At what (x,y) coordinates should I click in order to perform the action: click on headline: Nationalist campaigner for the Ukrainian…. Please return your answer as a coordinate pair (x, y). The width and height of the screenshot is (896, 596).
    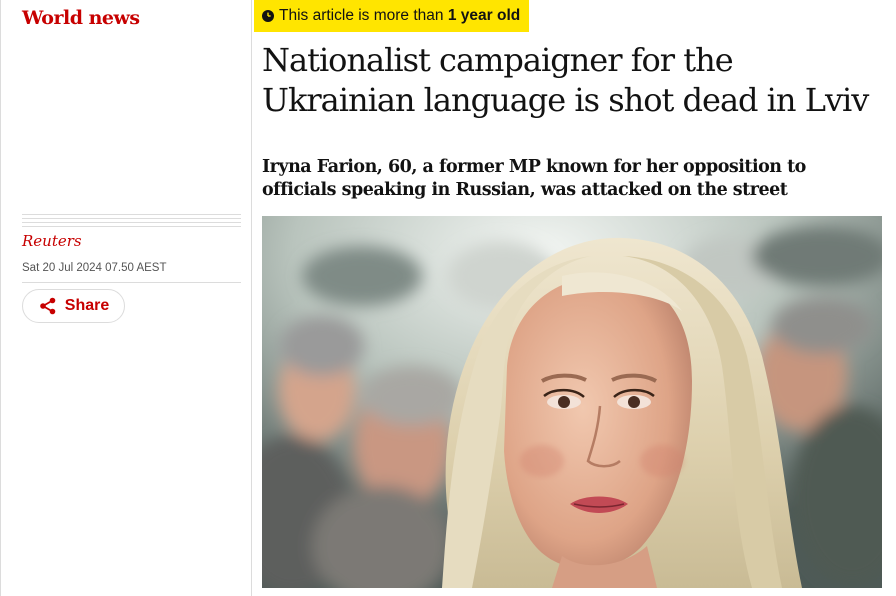
    Looking at the image, I should click on (565, 80).